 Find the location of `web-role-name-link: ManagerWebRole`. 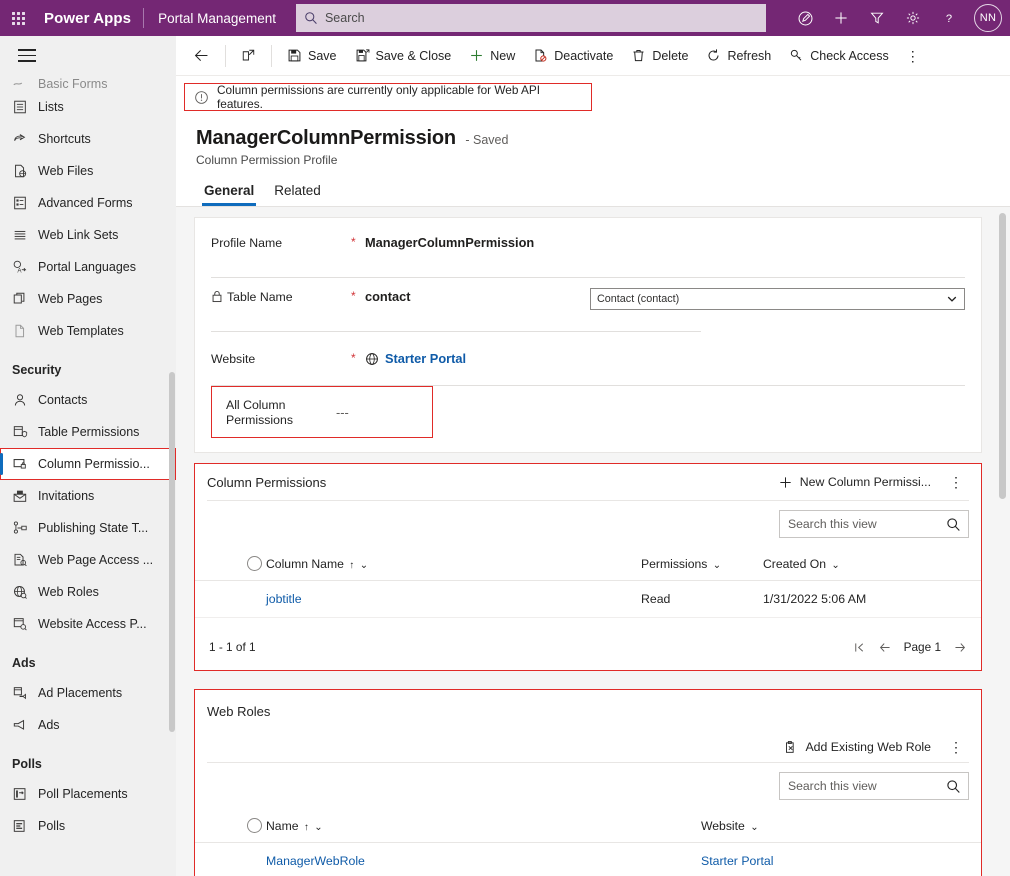

web-role-name-link: ManagerWebRole is located at coordinates (315, 861).